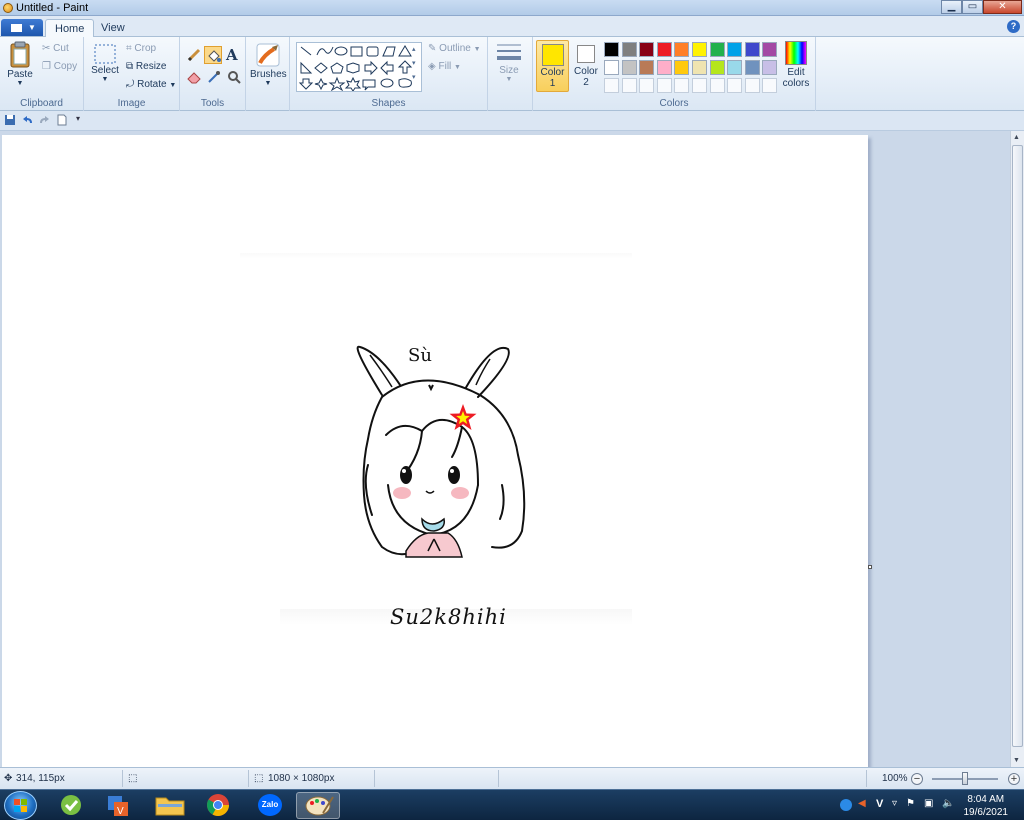  I want to click on chevron-down-icon: ▼, so click(32, 27).